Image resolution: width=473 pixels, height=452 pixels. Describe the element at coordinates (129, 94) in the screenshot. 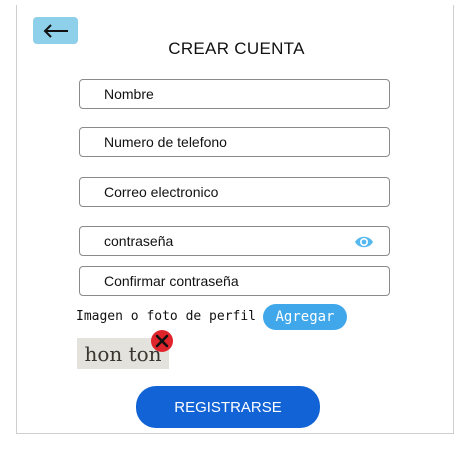

I see `name-field-placeholder: Nombre` at that location.